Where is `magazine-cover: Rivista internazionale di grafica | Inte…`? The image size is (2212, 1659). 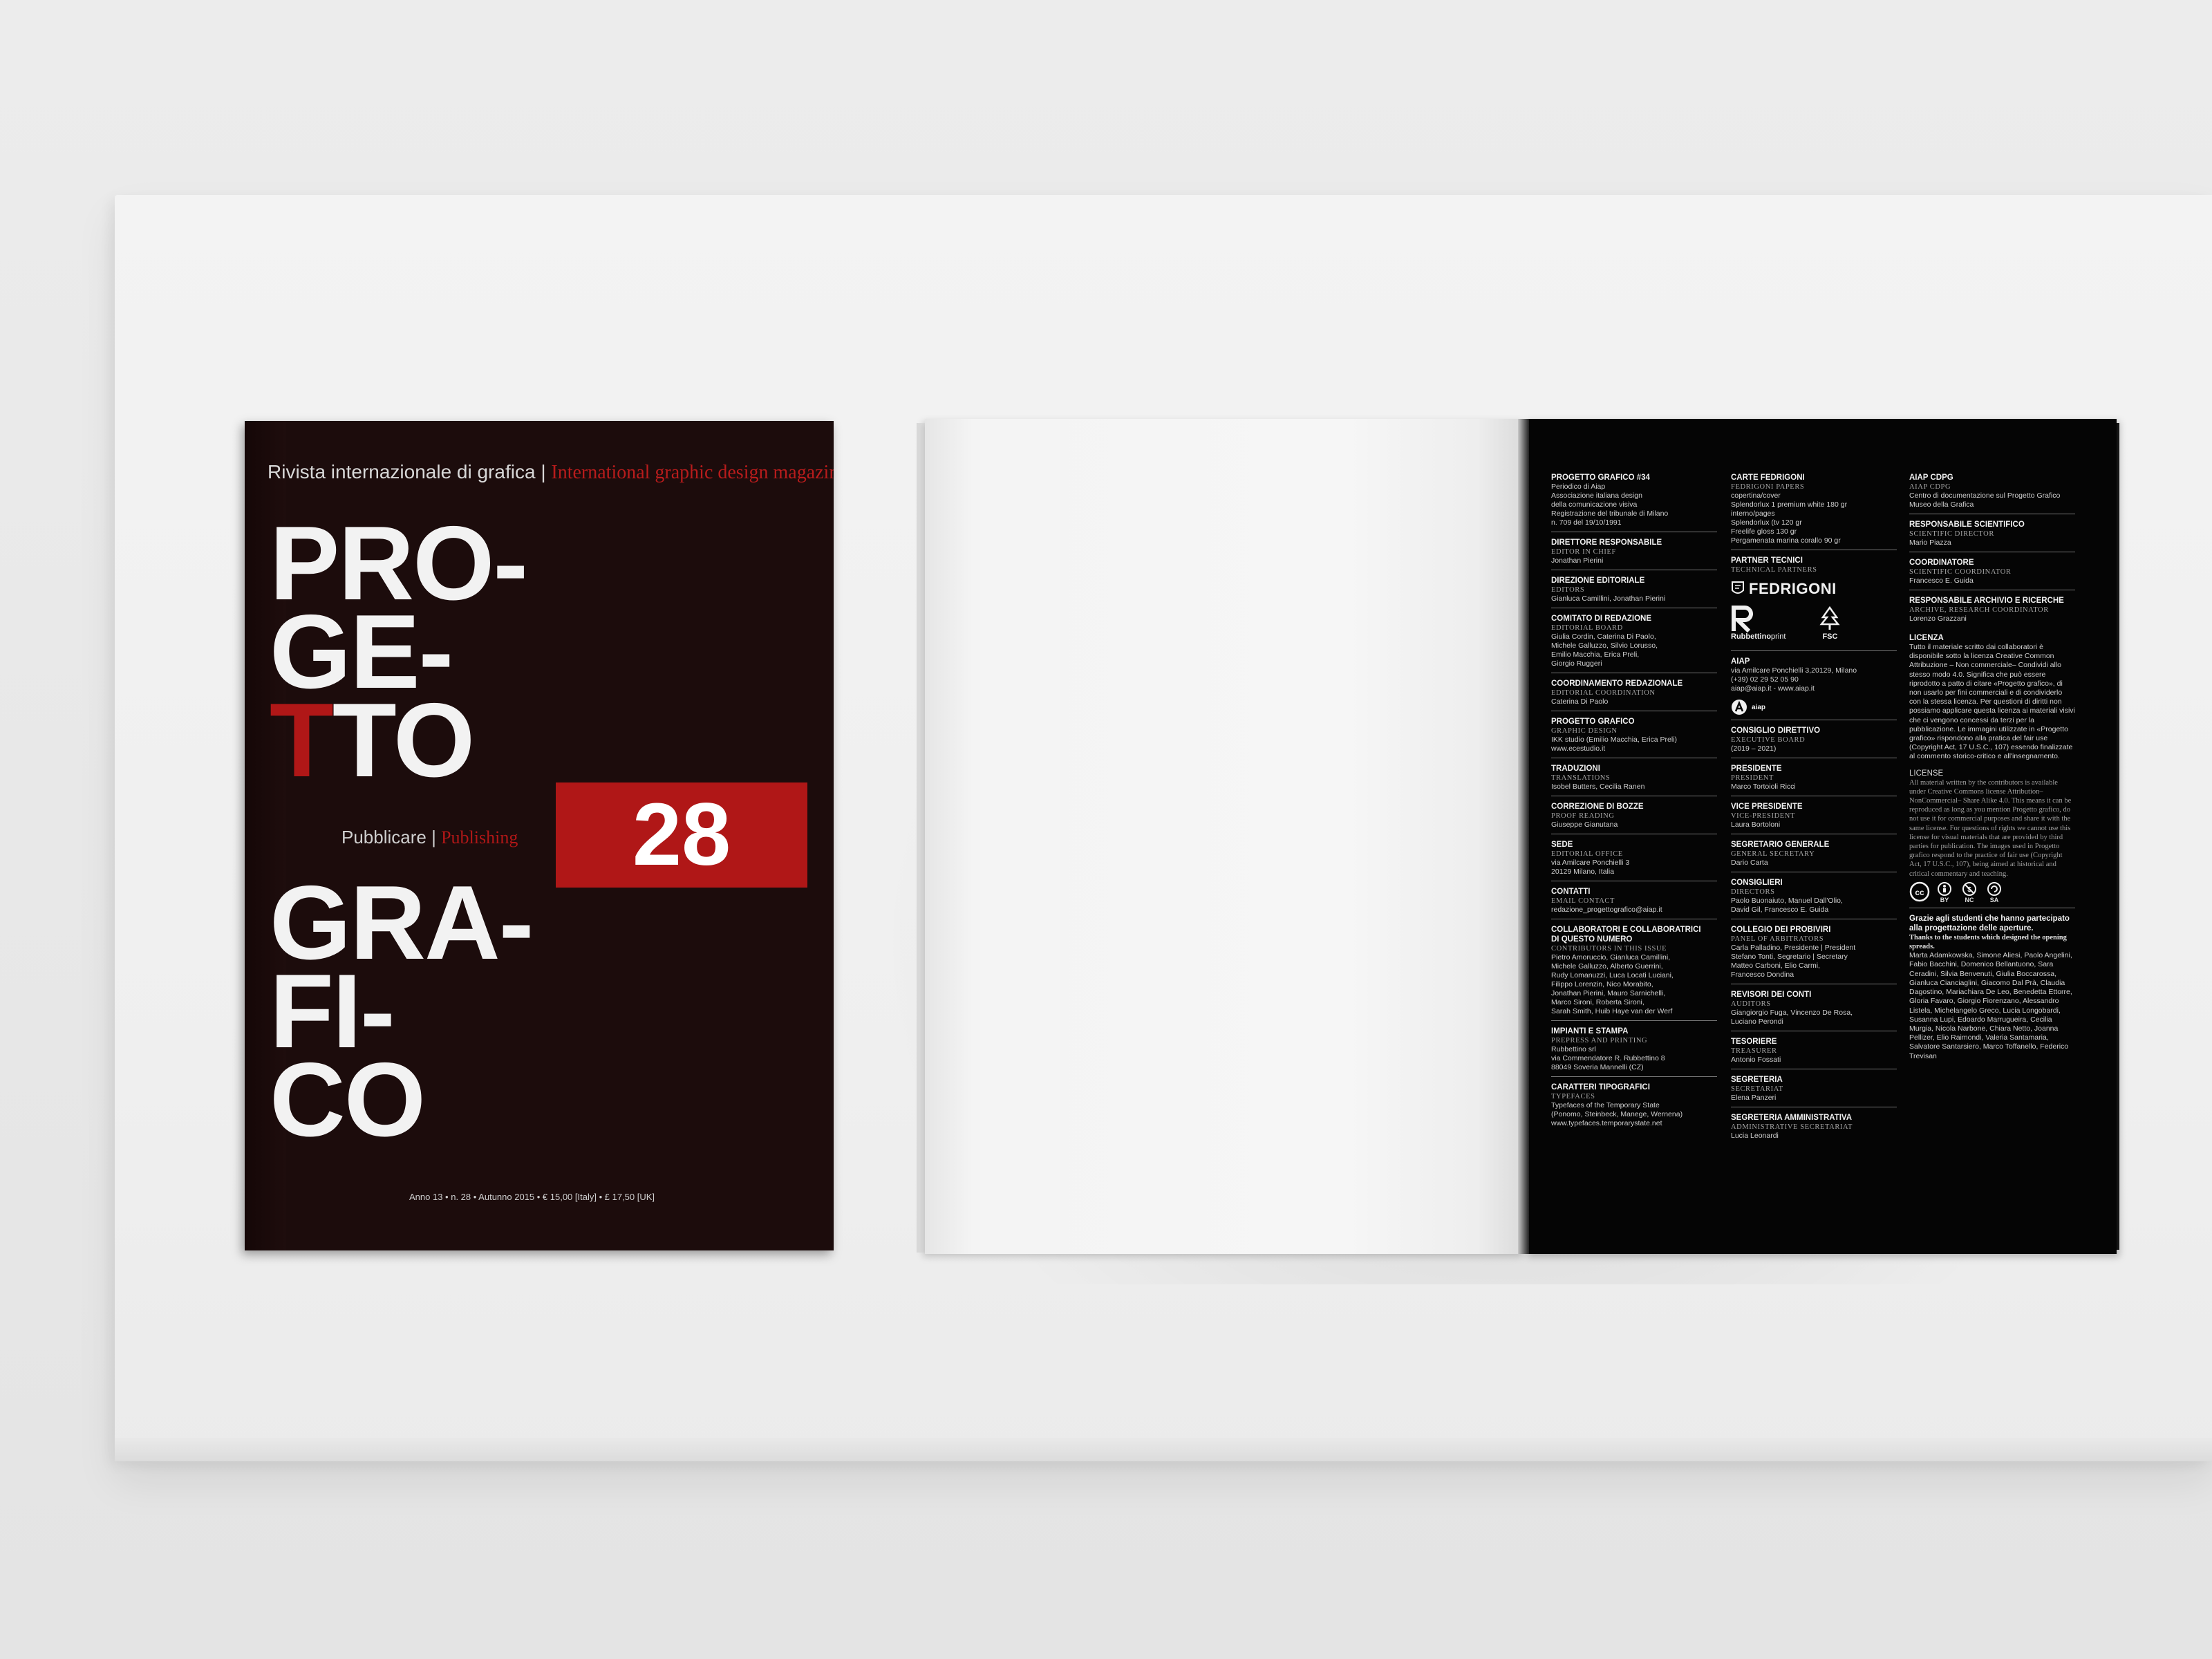 magazine-cover: Rivista internazionale di grafica | Inte… is located at coordinates (540, 835).